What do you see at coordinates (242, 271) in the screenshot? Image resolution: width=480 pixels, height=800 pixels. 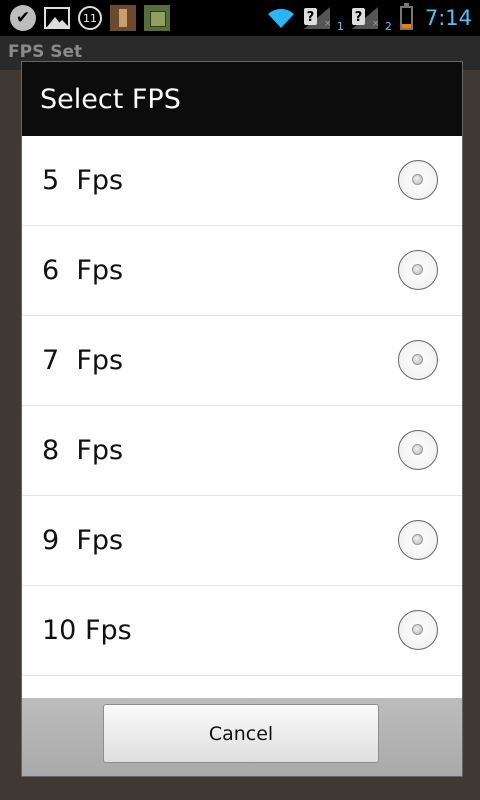 I see `fps-option-6: 6 Fps` at bounding box center [242, 271].